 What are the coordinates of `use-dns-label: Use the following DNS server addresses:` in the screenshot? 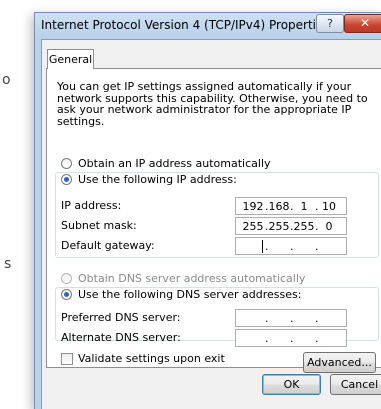 It's located at (191, 294).